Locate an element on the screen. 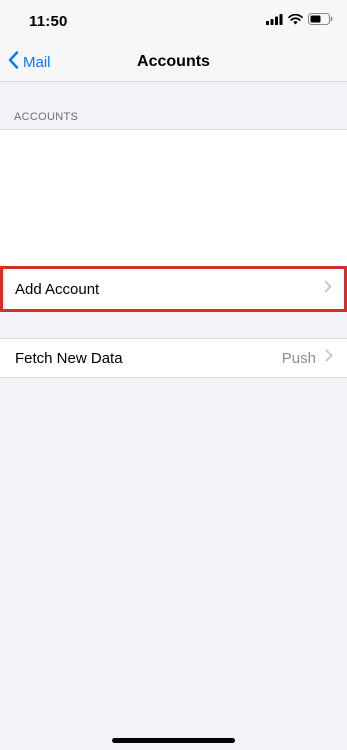 Image resolution: width=347 pixels, height=750 pixels. fetch-new-data-label: Fetch New Data is located at coordinates (69, 358).